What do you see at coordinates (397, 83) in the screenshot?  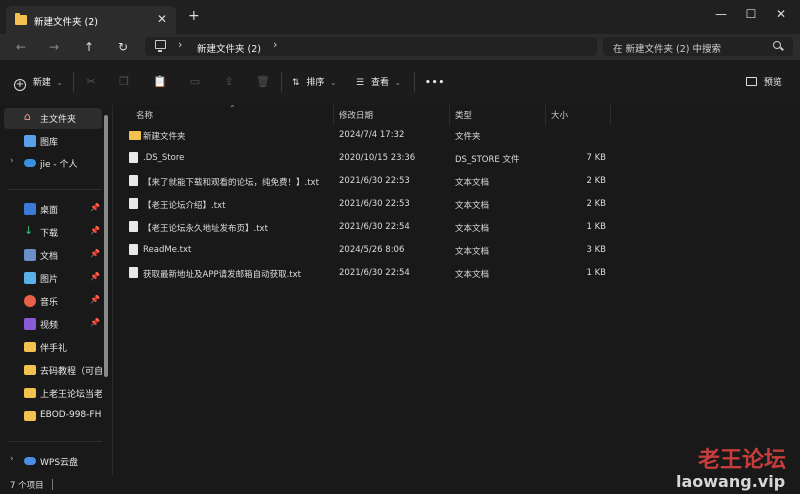 I see `chevron-down-icon: ⌄` at bounding box center [397, 83].